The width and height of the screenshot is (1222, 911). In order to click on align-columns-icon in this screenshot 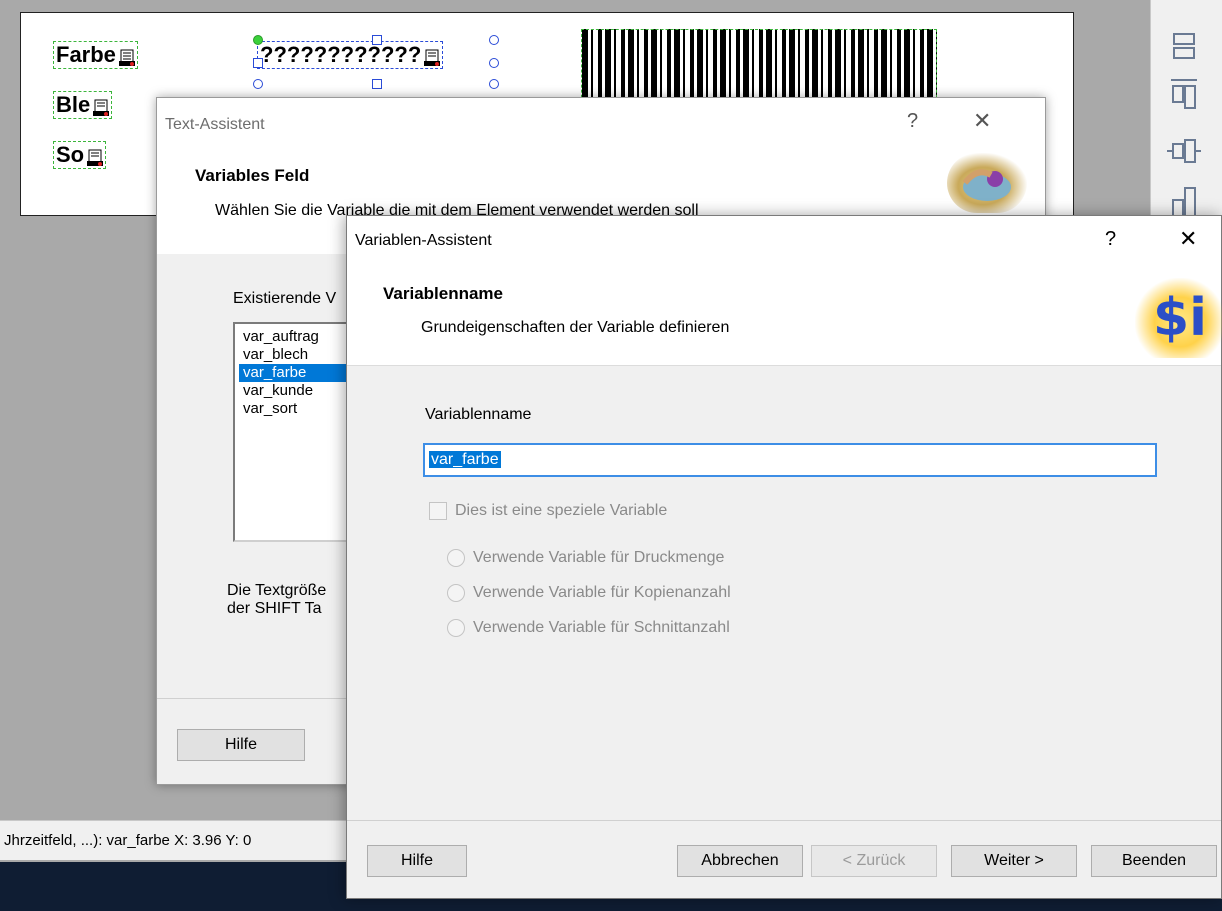, I will do `click(1184, 97)`.